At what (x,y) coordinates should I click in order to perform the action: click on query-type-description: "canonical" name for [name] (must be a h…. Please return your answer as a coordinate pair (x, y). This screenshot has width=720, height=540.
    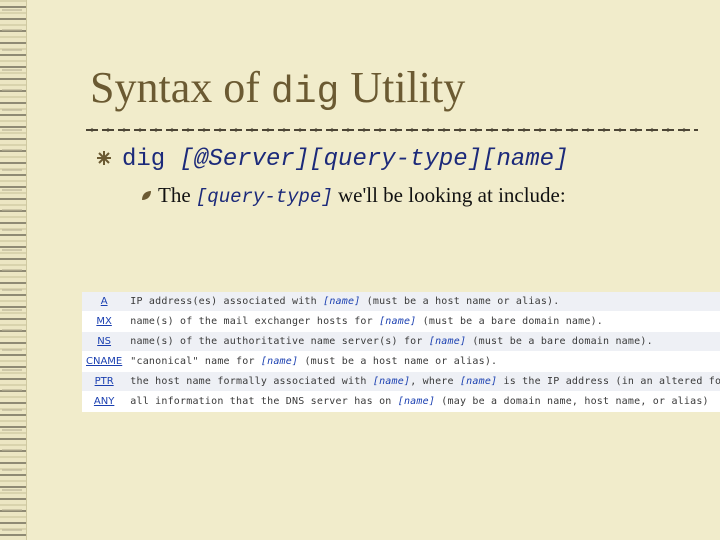
    Looking at the image, I should click on (423, 361).